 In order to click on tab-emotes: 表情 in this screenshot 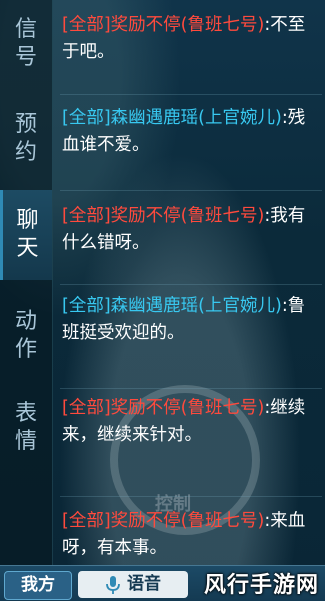, I will do `click(26, 428)`.